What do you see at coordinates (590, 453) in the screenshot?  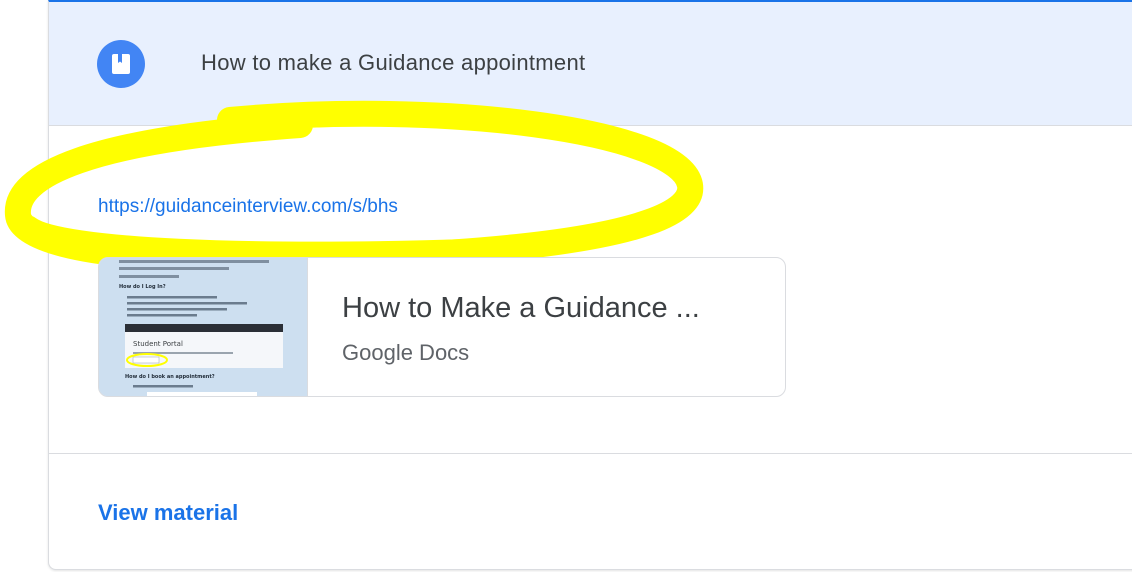 I see `card-divider` at bounding box center [590, 453].